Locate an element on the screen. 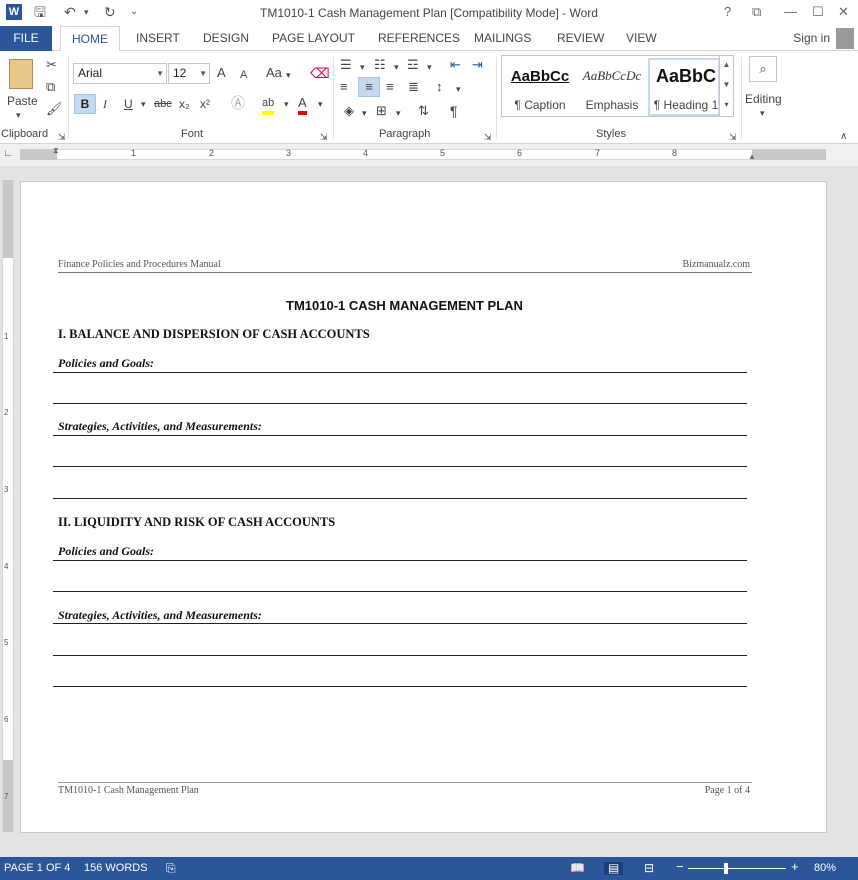 The image size is (858, 880). style-emphasis: AaBbCcDc Emphasis is located at coordinates (612, 87).